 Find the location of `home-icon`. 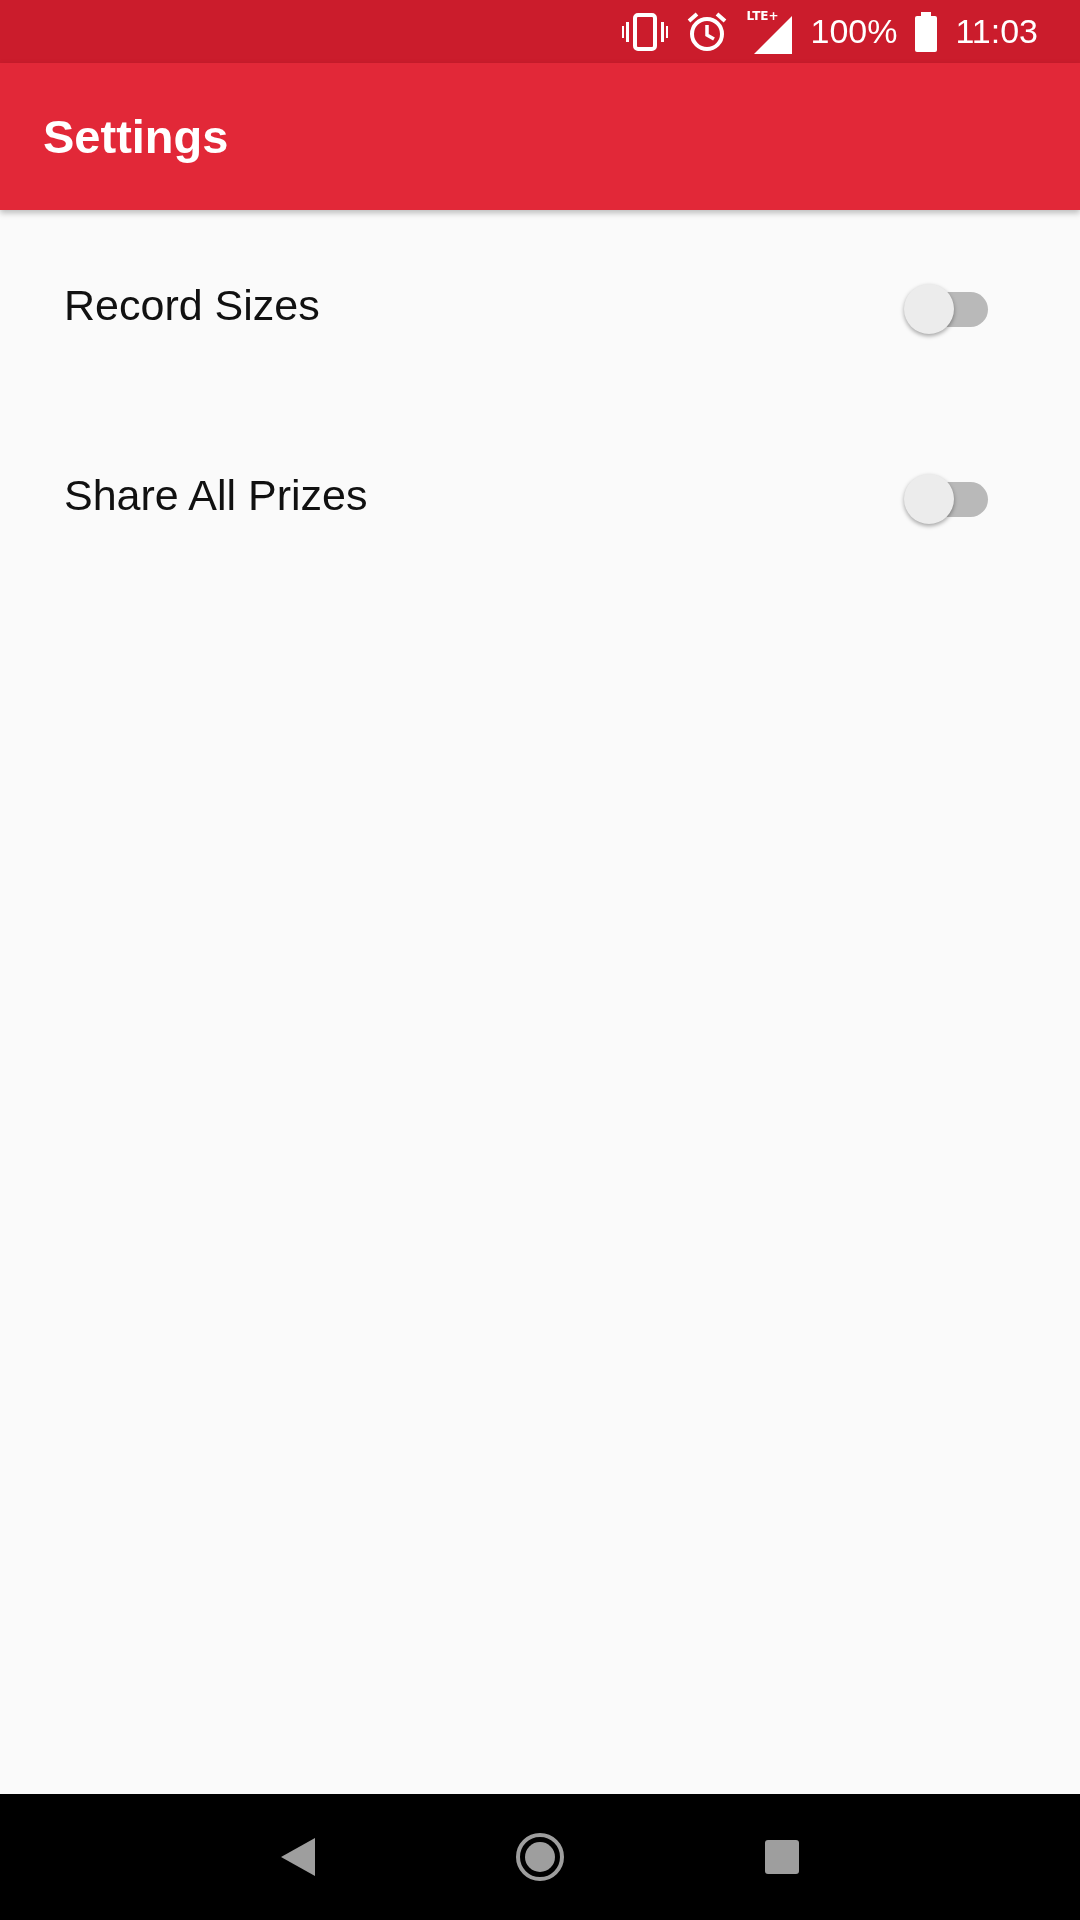

home-icon is located at coordinates (540, 1857).